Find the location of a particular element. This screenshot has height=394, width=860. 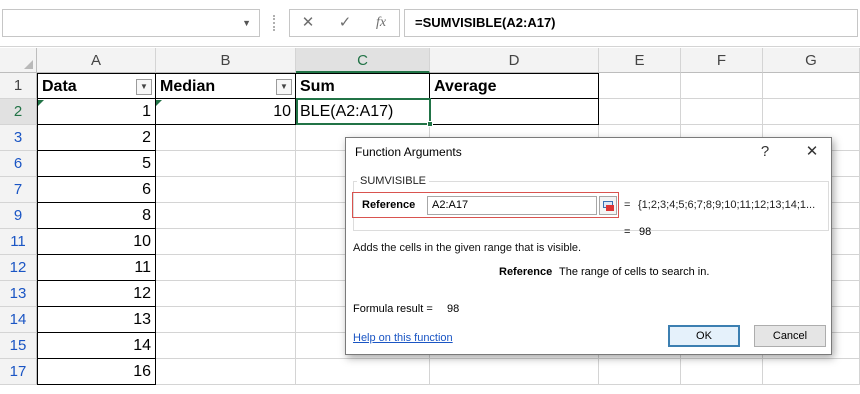

column-header-g: G is located at coordinates (811, 60).